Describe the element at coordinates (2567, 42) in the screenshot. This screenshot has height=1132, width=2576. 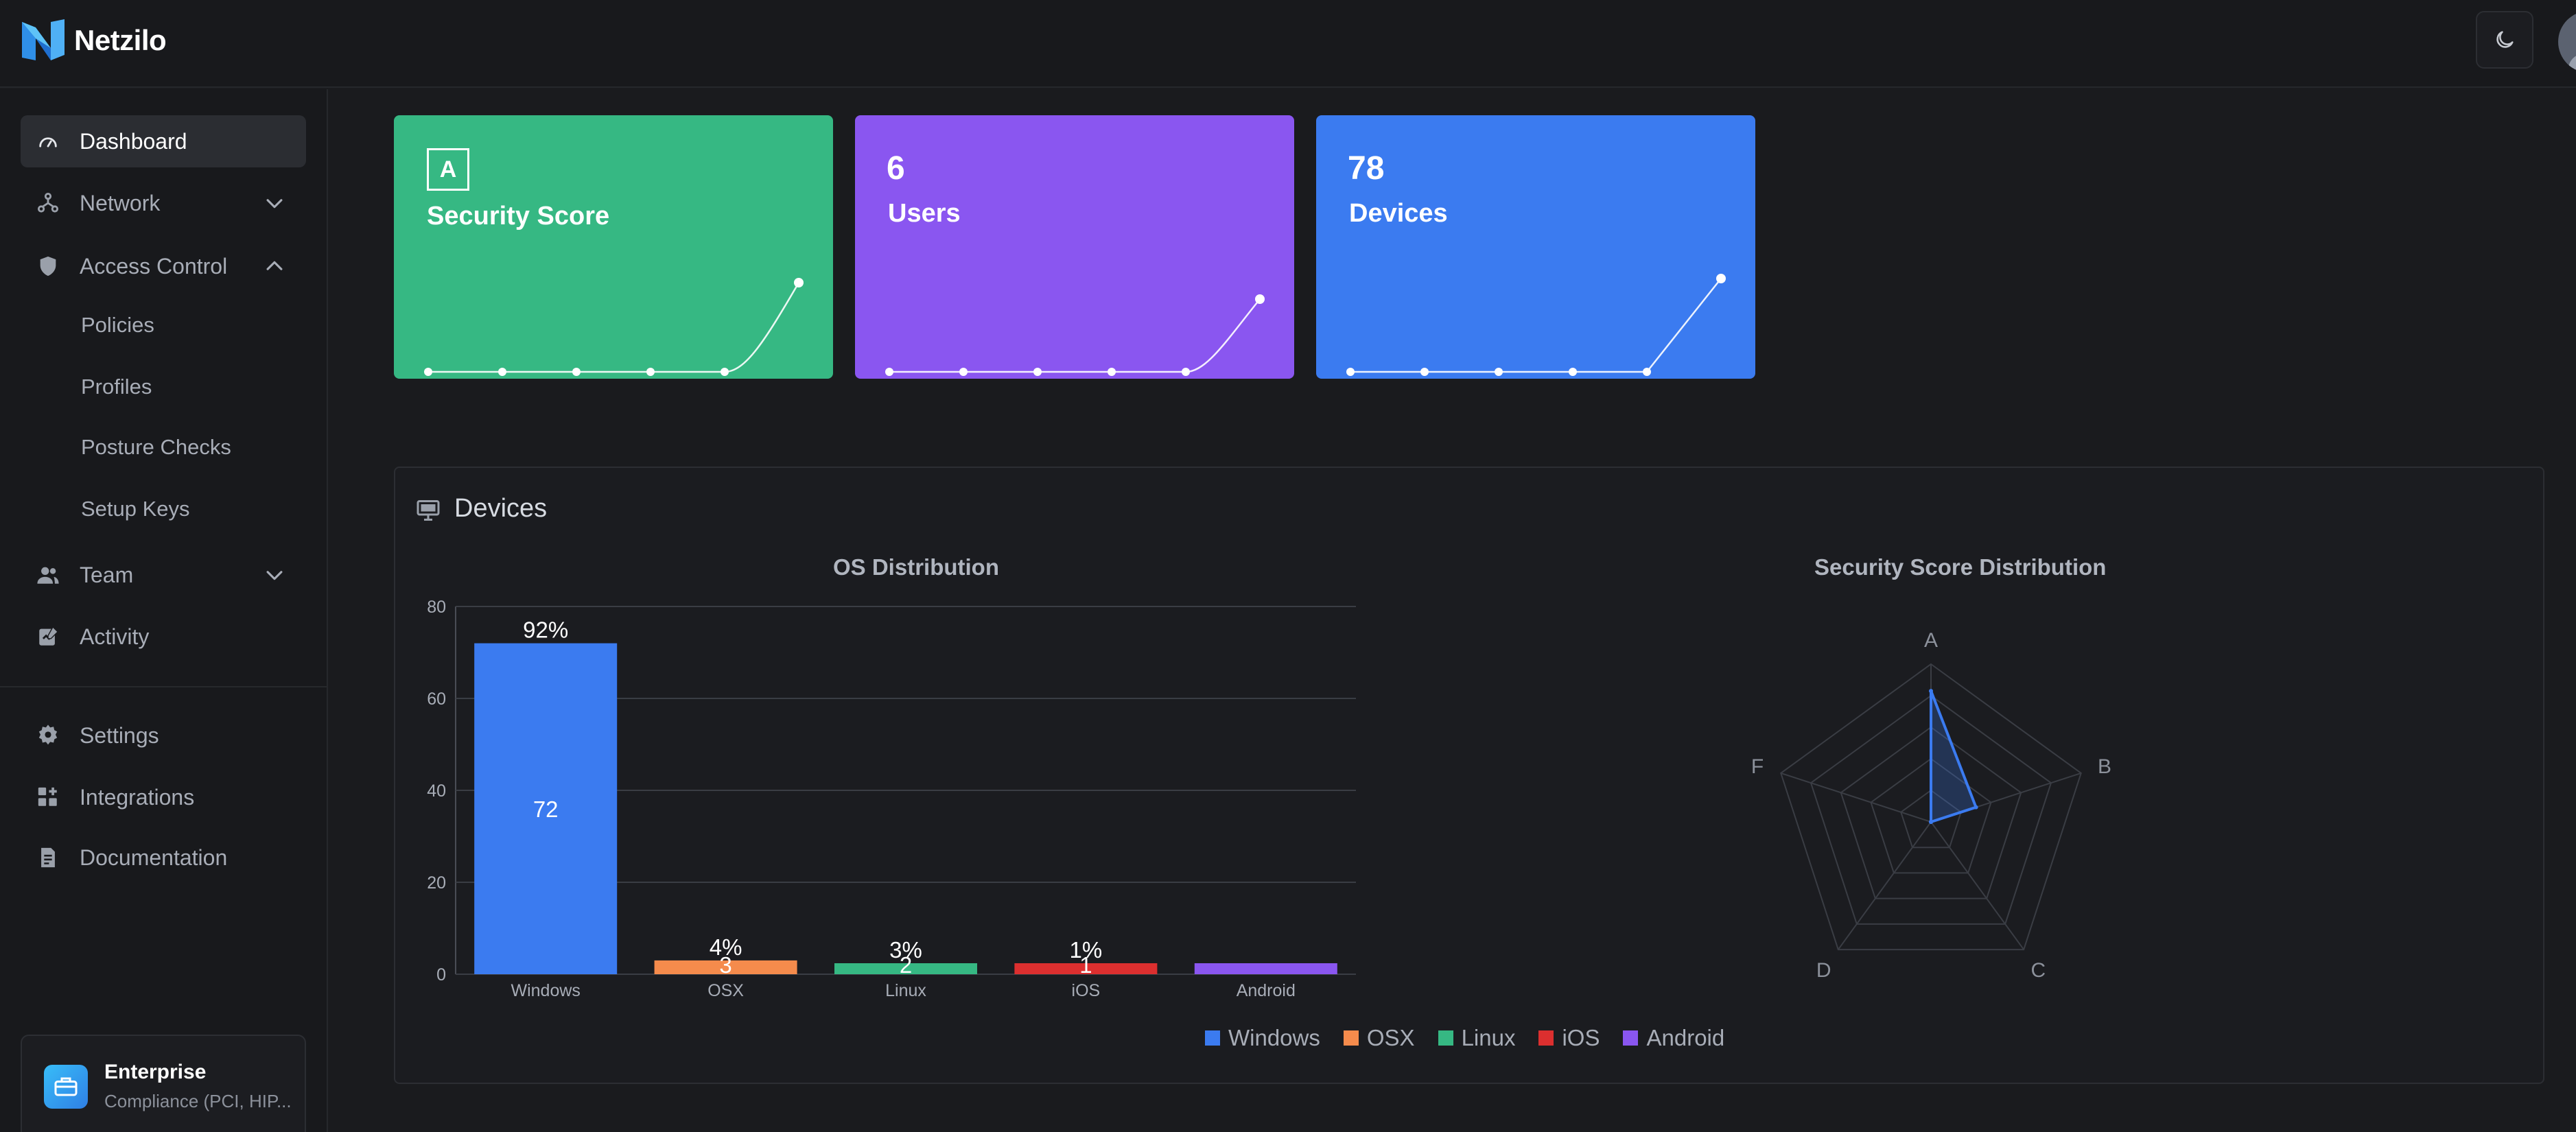
I see `user-avatar` at that location.